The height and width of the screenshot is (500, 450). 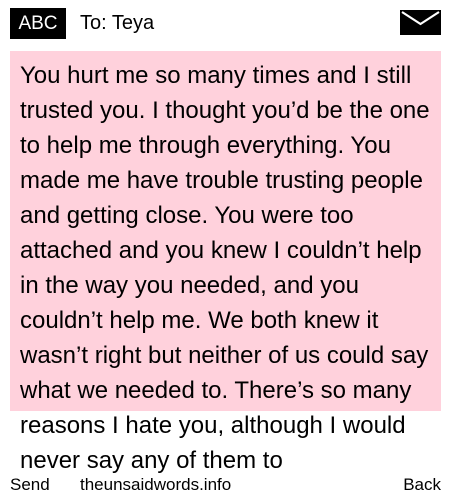 I want to click on site-link: theunsaidwords.info, so click(x=155, y=485).